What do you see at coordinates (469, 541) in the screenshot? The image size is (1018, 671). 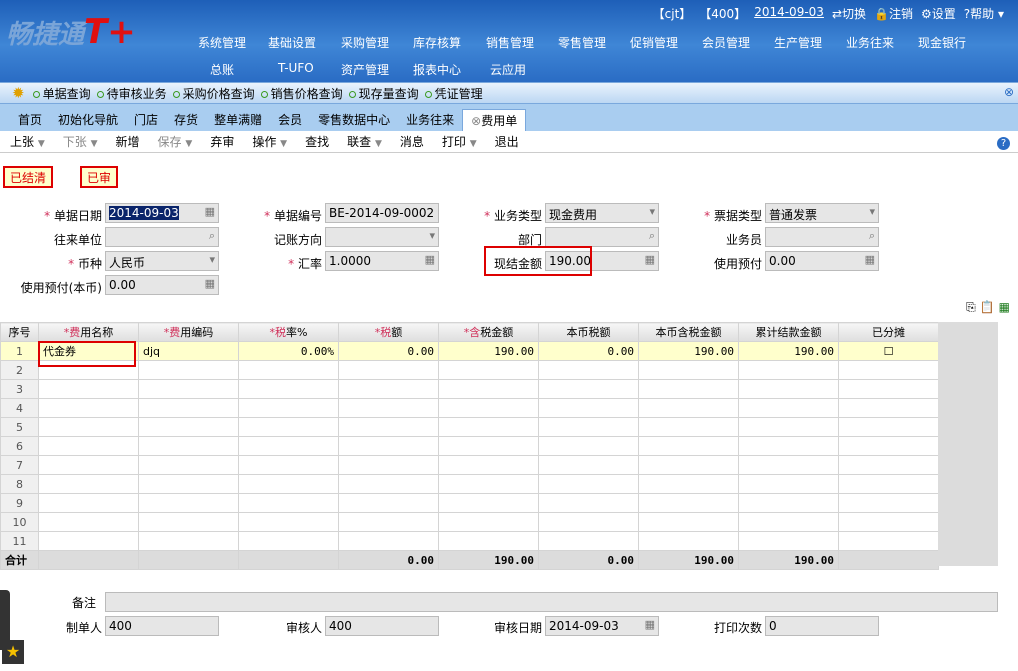 I see `table-row: 11` at bounding box center [469, 541].